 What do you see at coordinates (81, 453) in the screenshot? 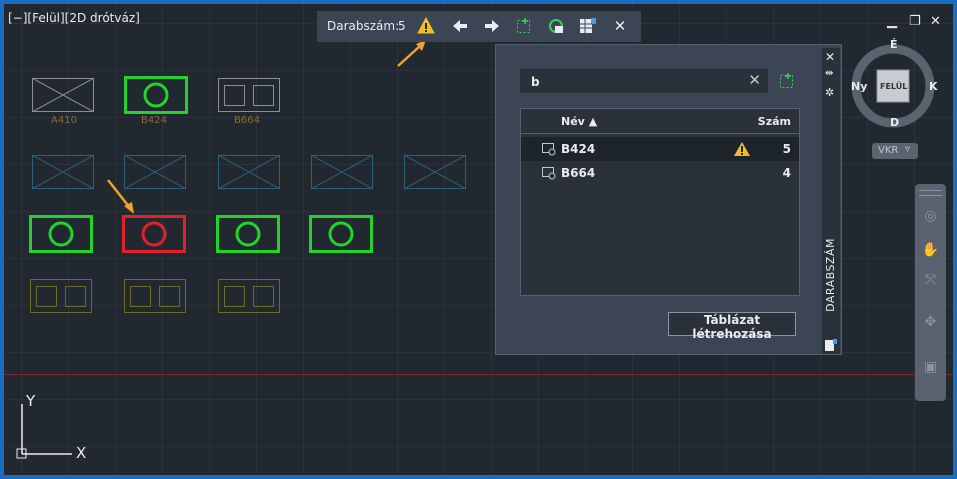
I see `ucs-x-label: X` at bounding box center [81, 453].